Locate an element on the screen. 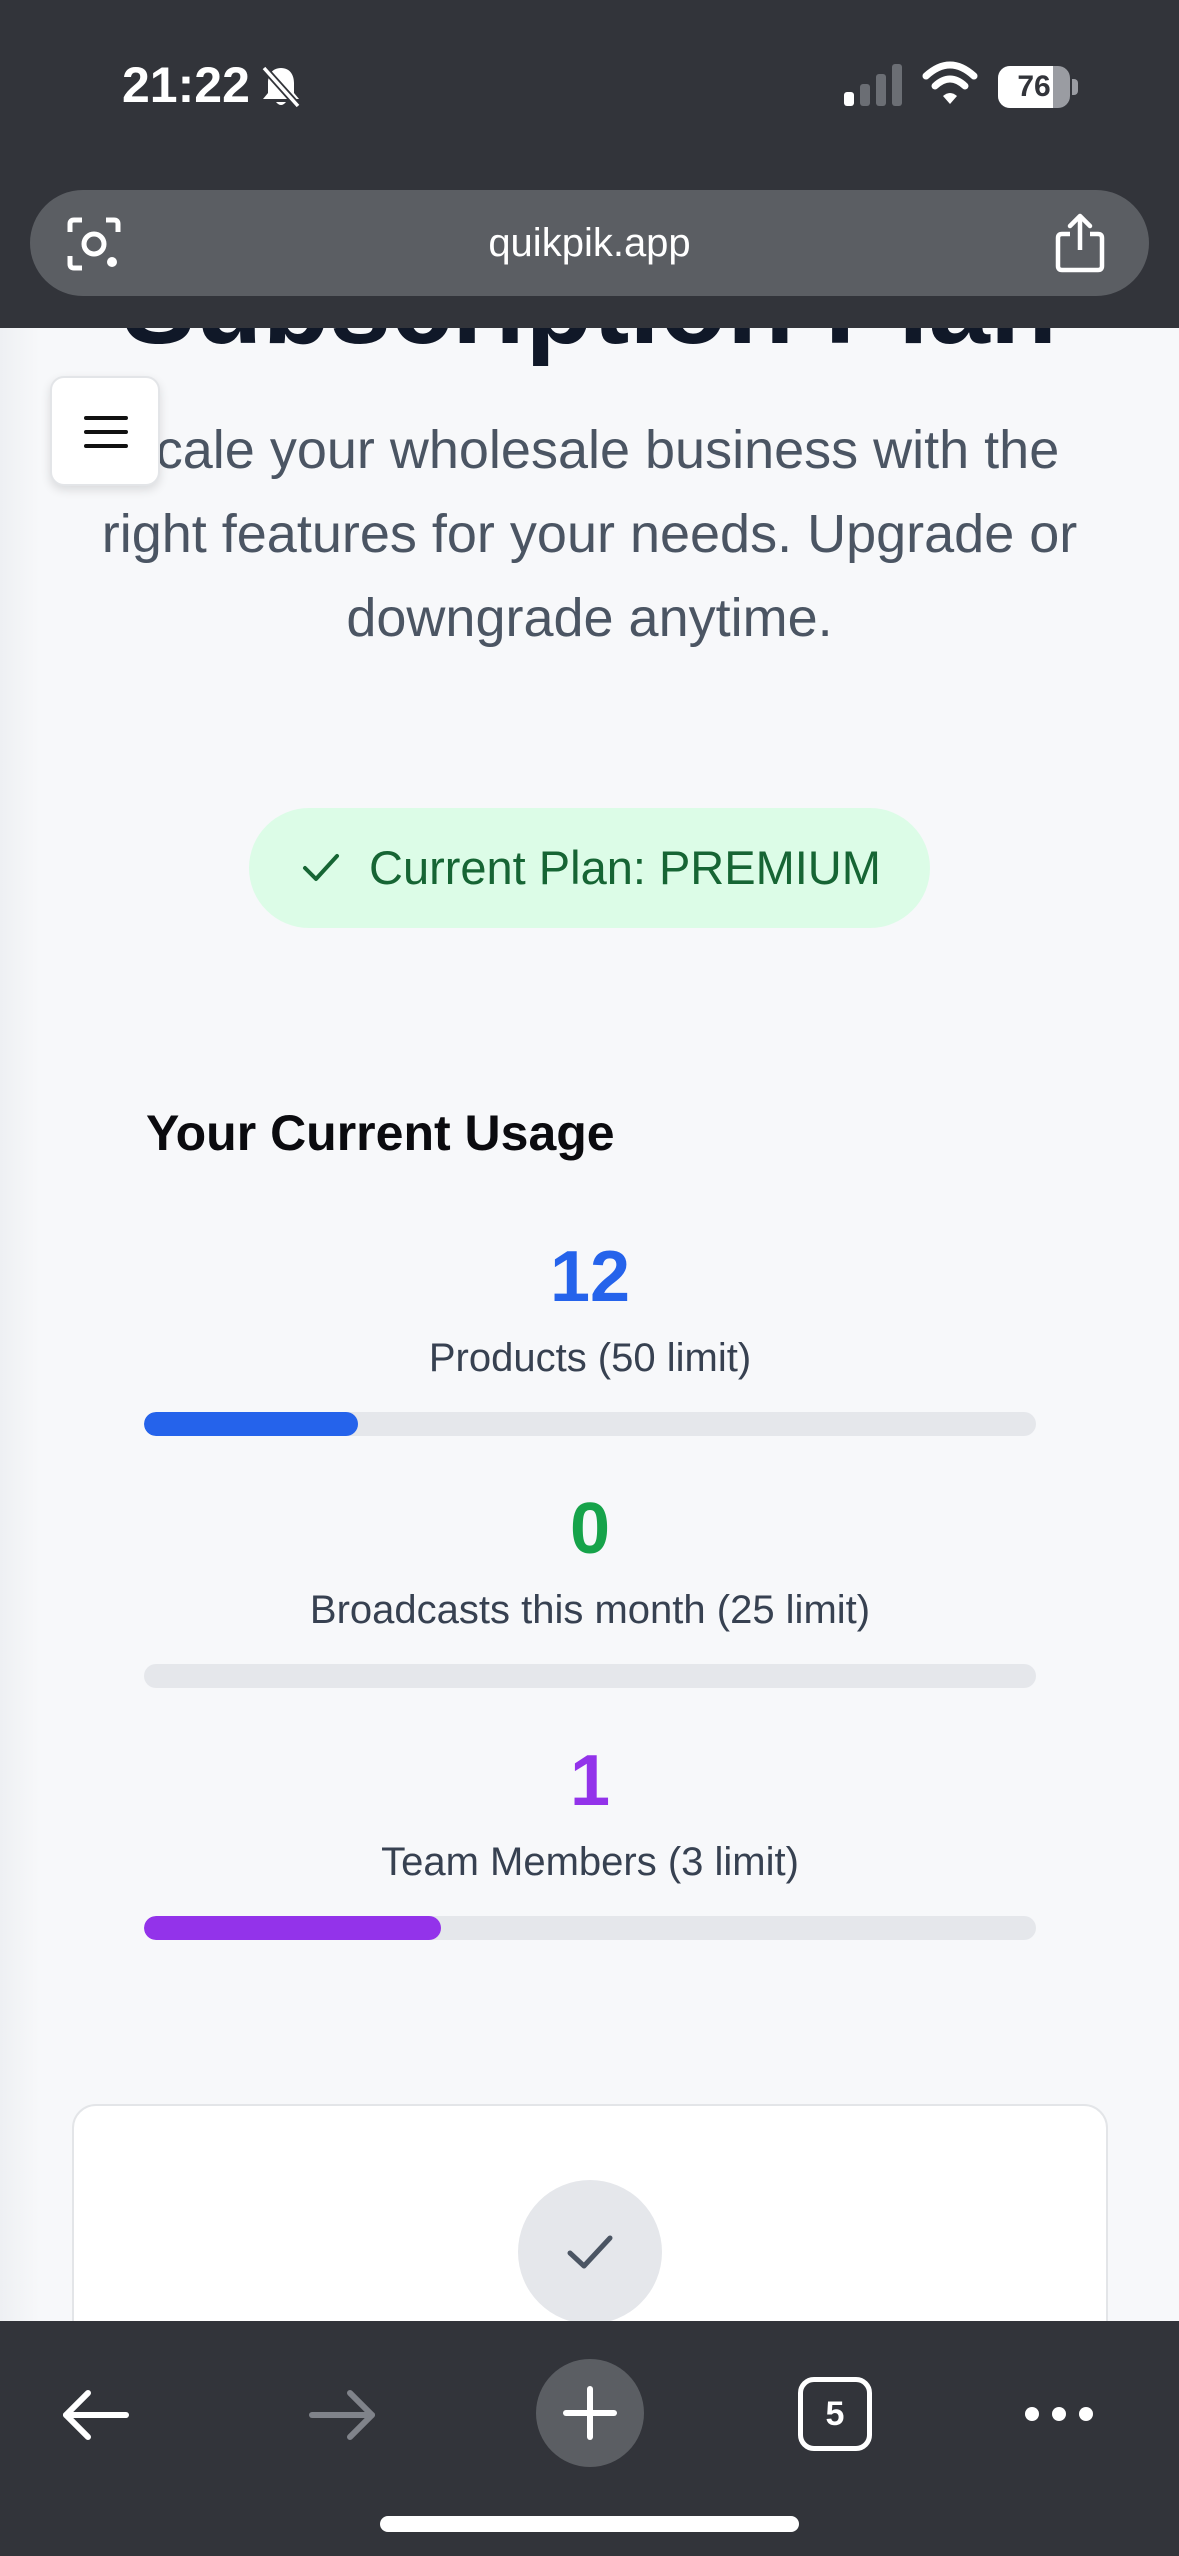  plus-icon is located at coordinates (590, 2413).